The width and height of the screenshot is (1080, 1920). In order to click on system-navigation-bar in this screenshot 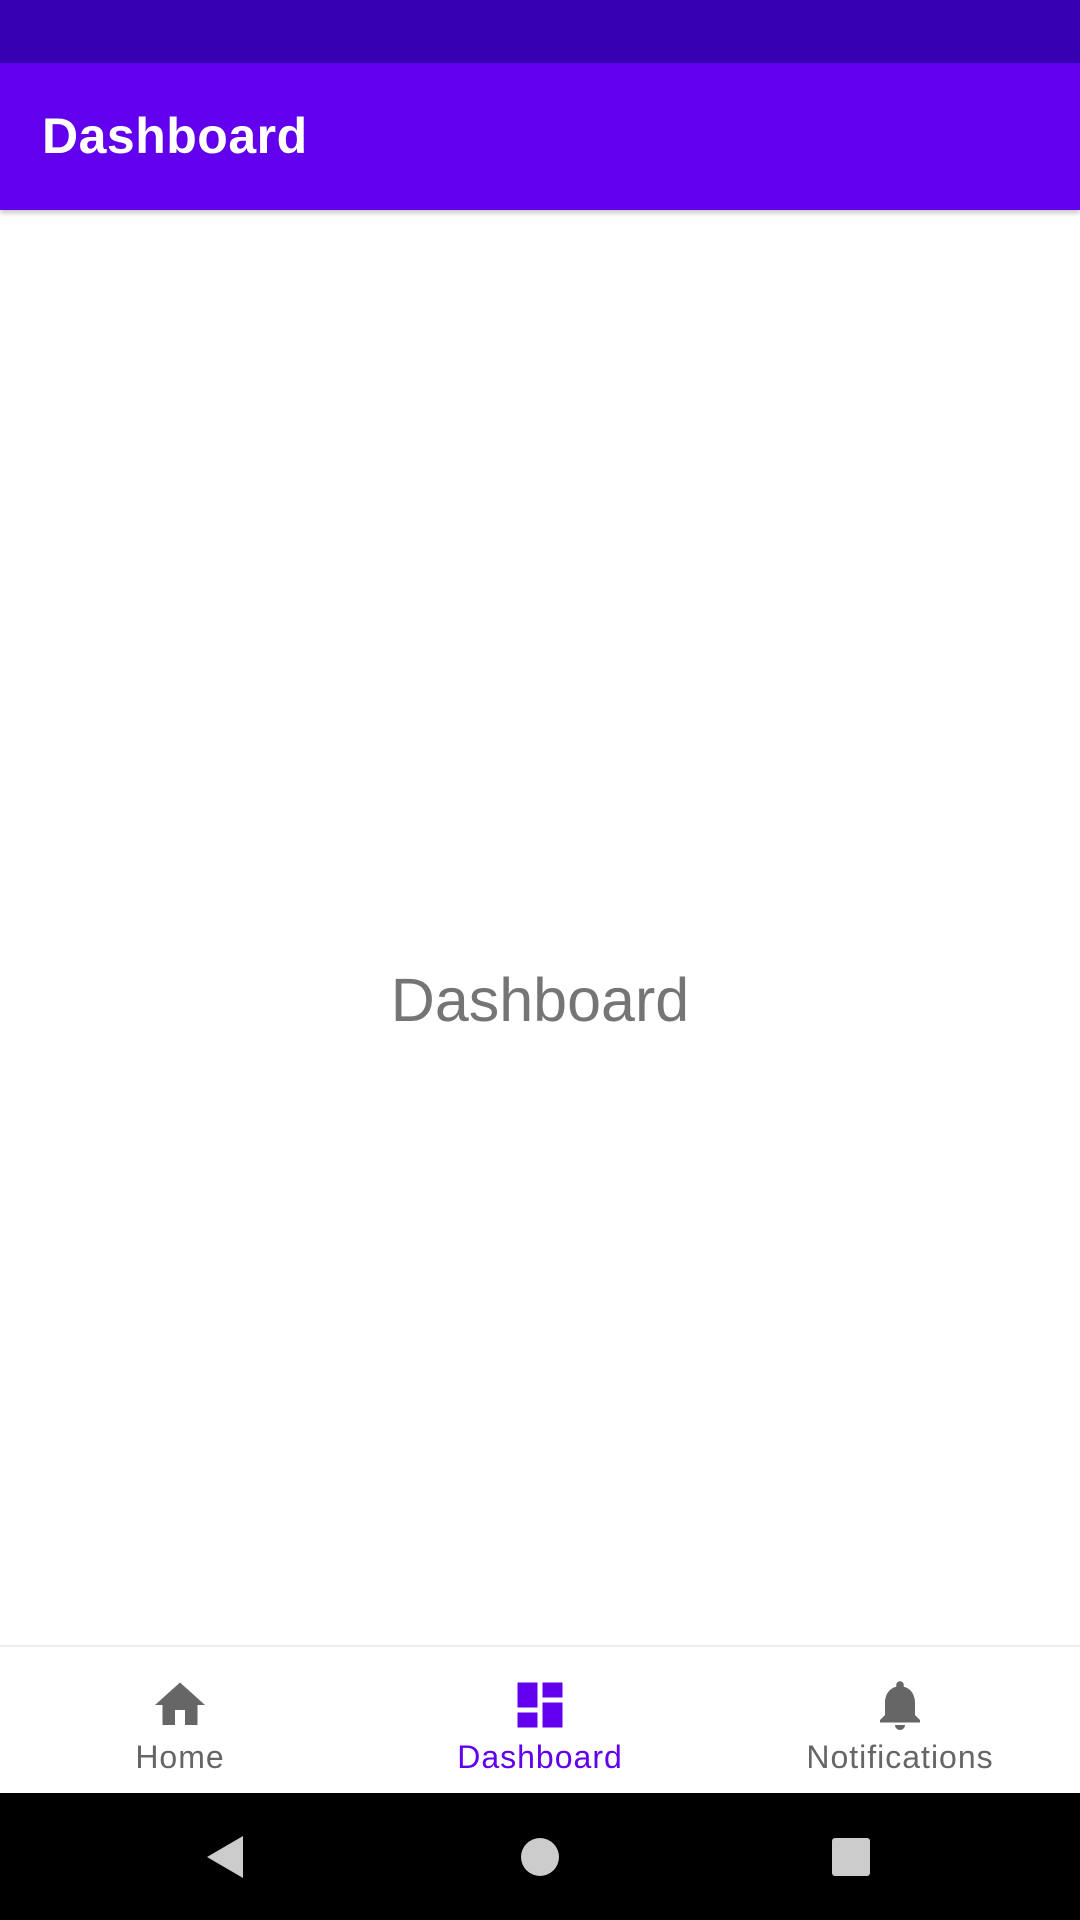, I will do `click(540, 1856)`.